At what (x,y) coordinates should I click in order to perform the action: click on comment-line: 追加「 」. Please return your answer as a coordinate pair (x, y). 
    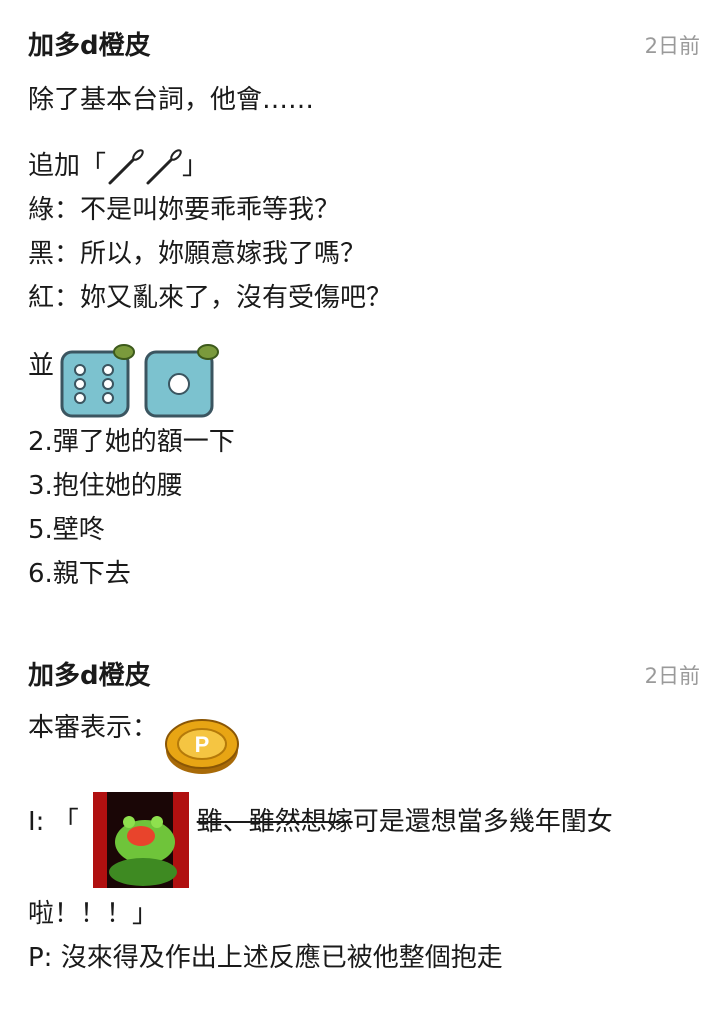
    Looking at the image, I should click on (364, 166).